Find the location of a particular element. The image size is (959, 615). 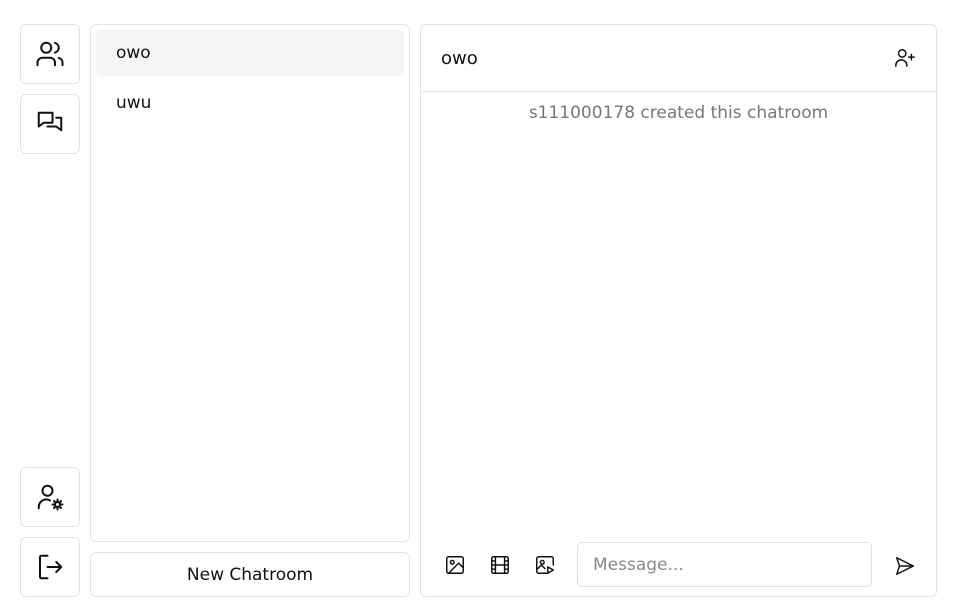

logout-button is located at coordinates (50, 567).